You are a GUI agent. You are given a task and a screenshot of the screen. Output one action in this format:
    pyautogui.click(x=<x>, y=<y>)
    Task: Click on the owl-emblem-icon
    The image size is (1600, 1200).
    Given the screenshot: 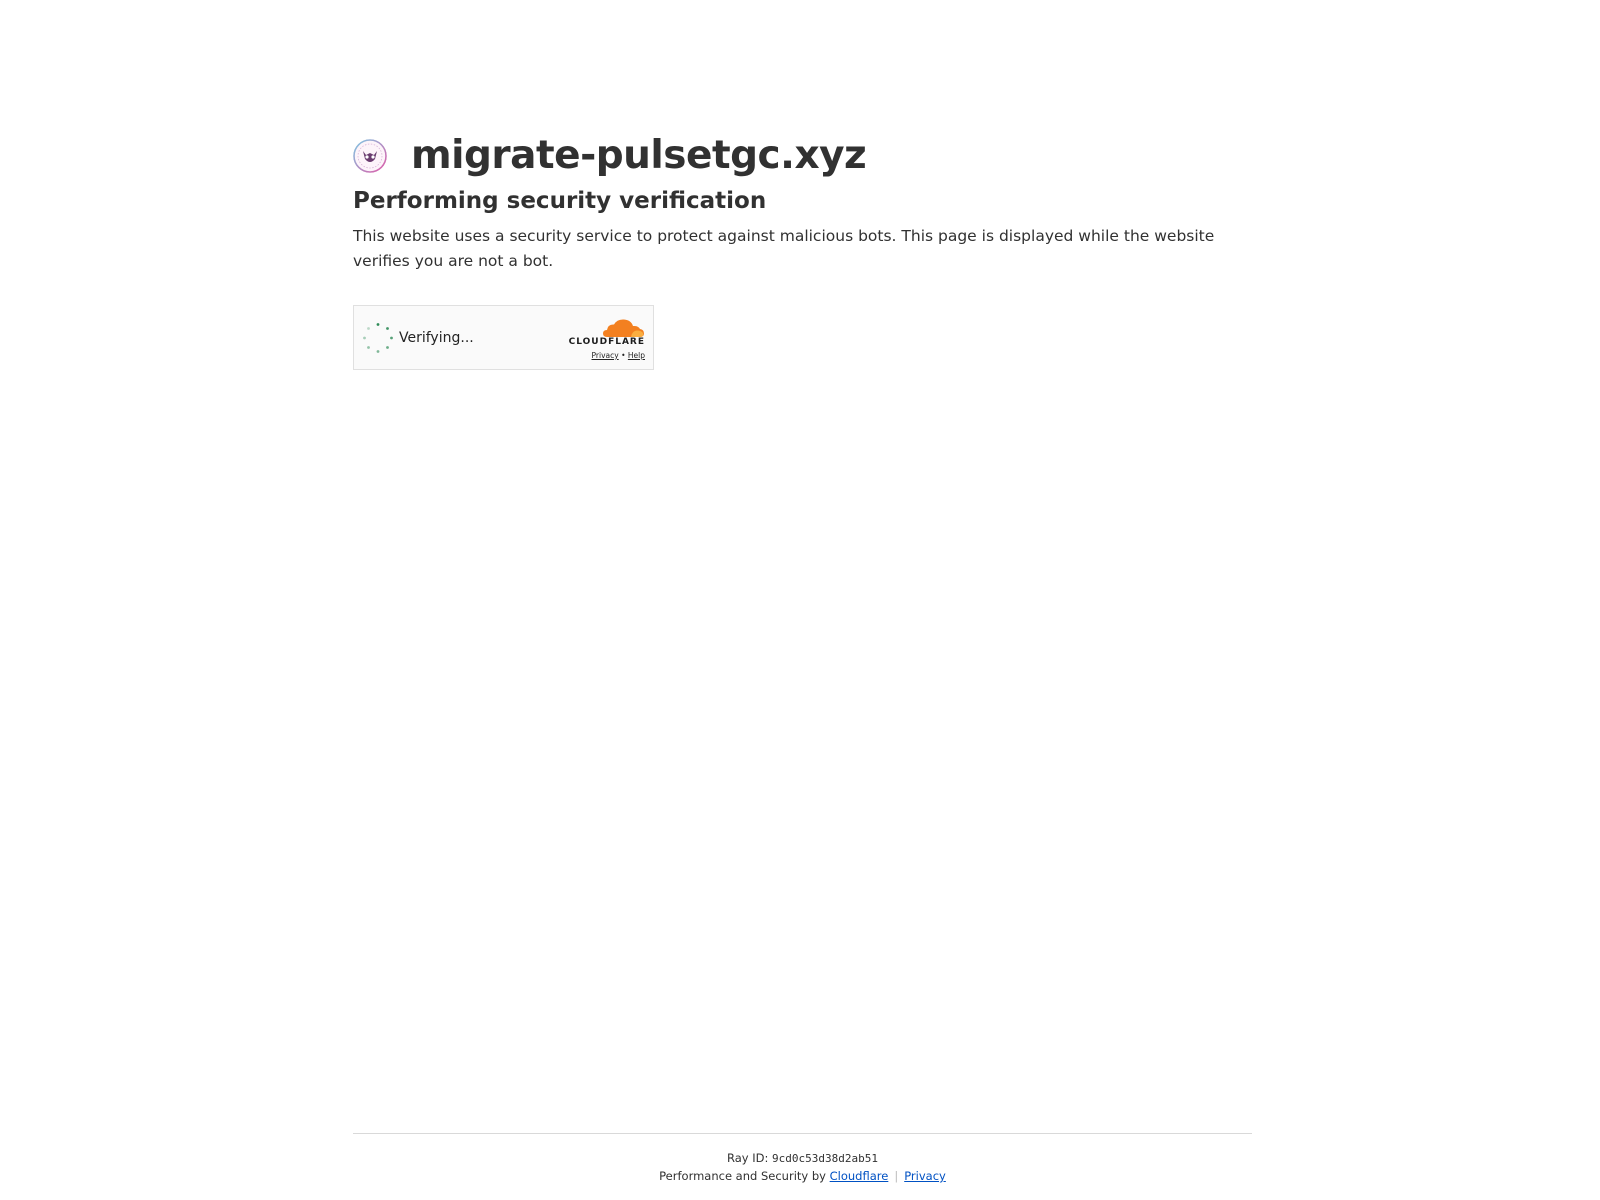 What is the action you would take?
    pyautogui.click(x=370, y=156)
    